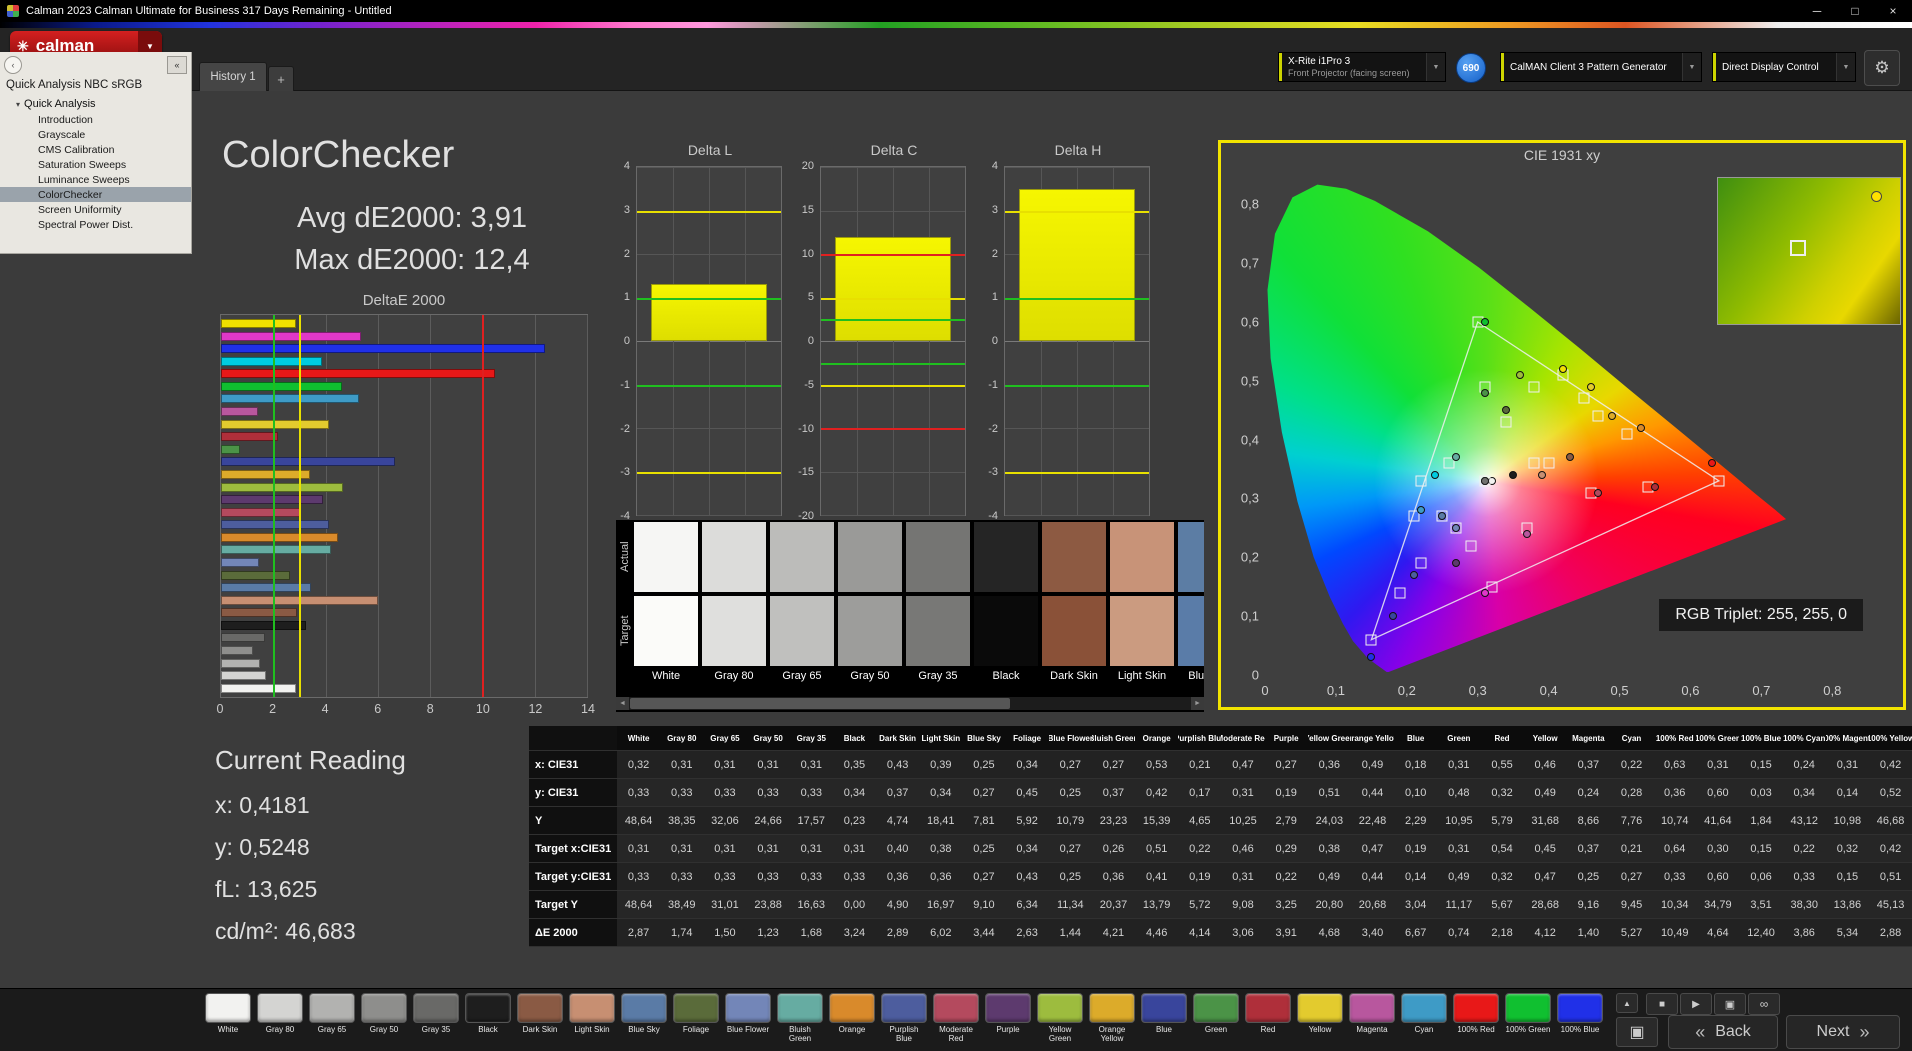 The height and width of the screenshot is (1051, 1912). I want to click on pattern-button-orange: Orange, so click(852, 1018).